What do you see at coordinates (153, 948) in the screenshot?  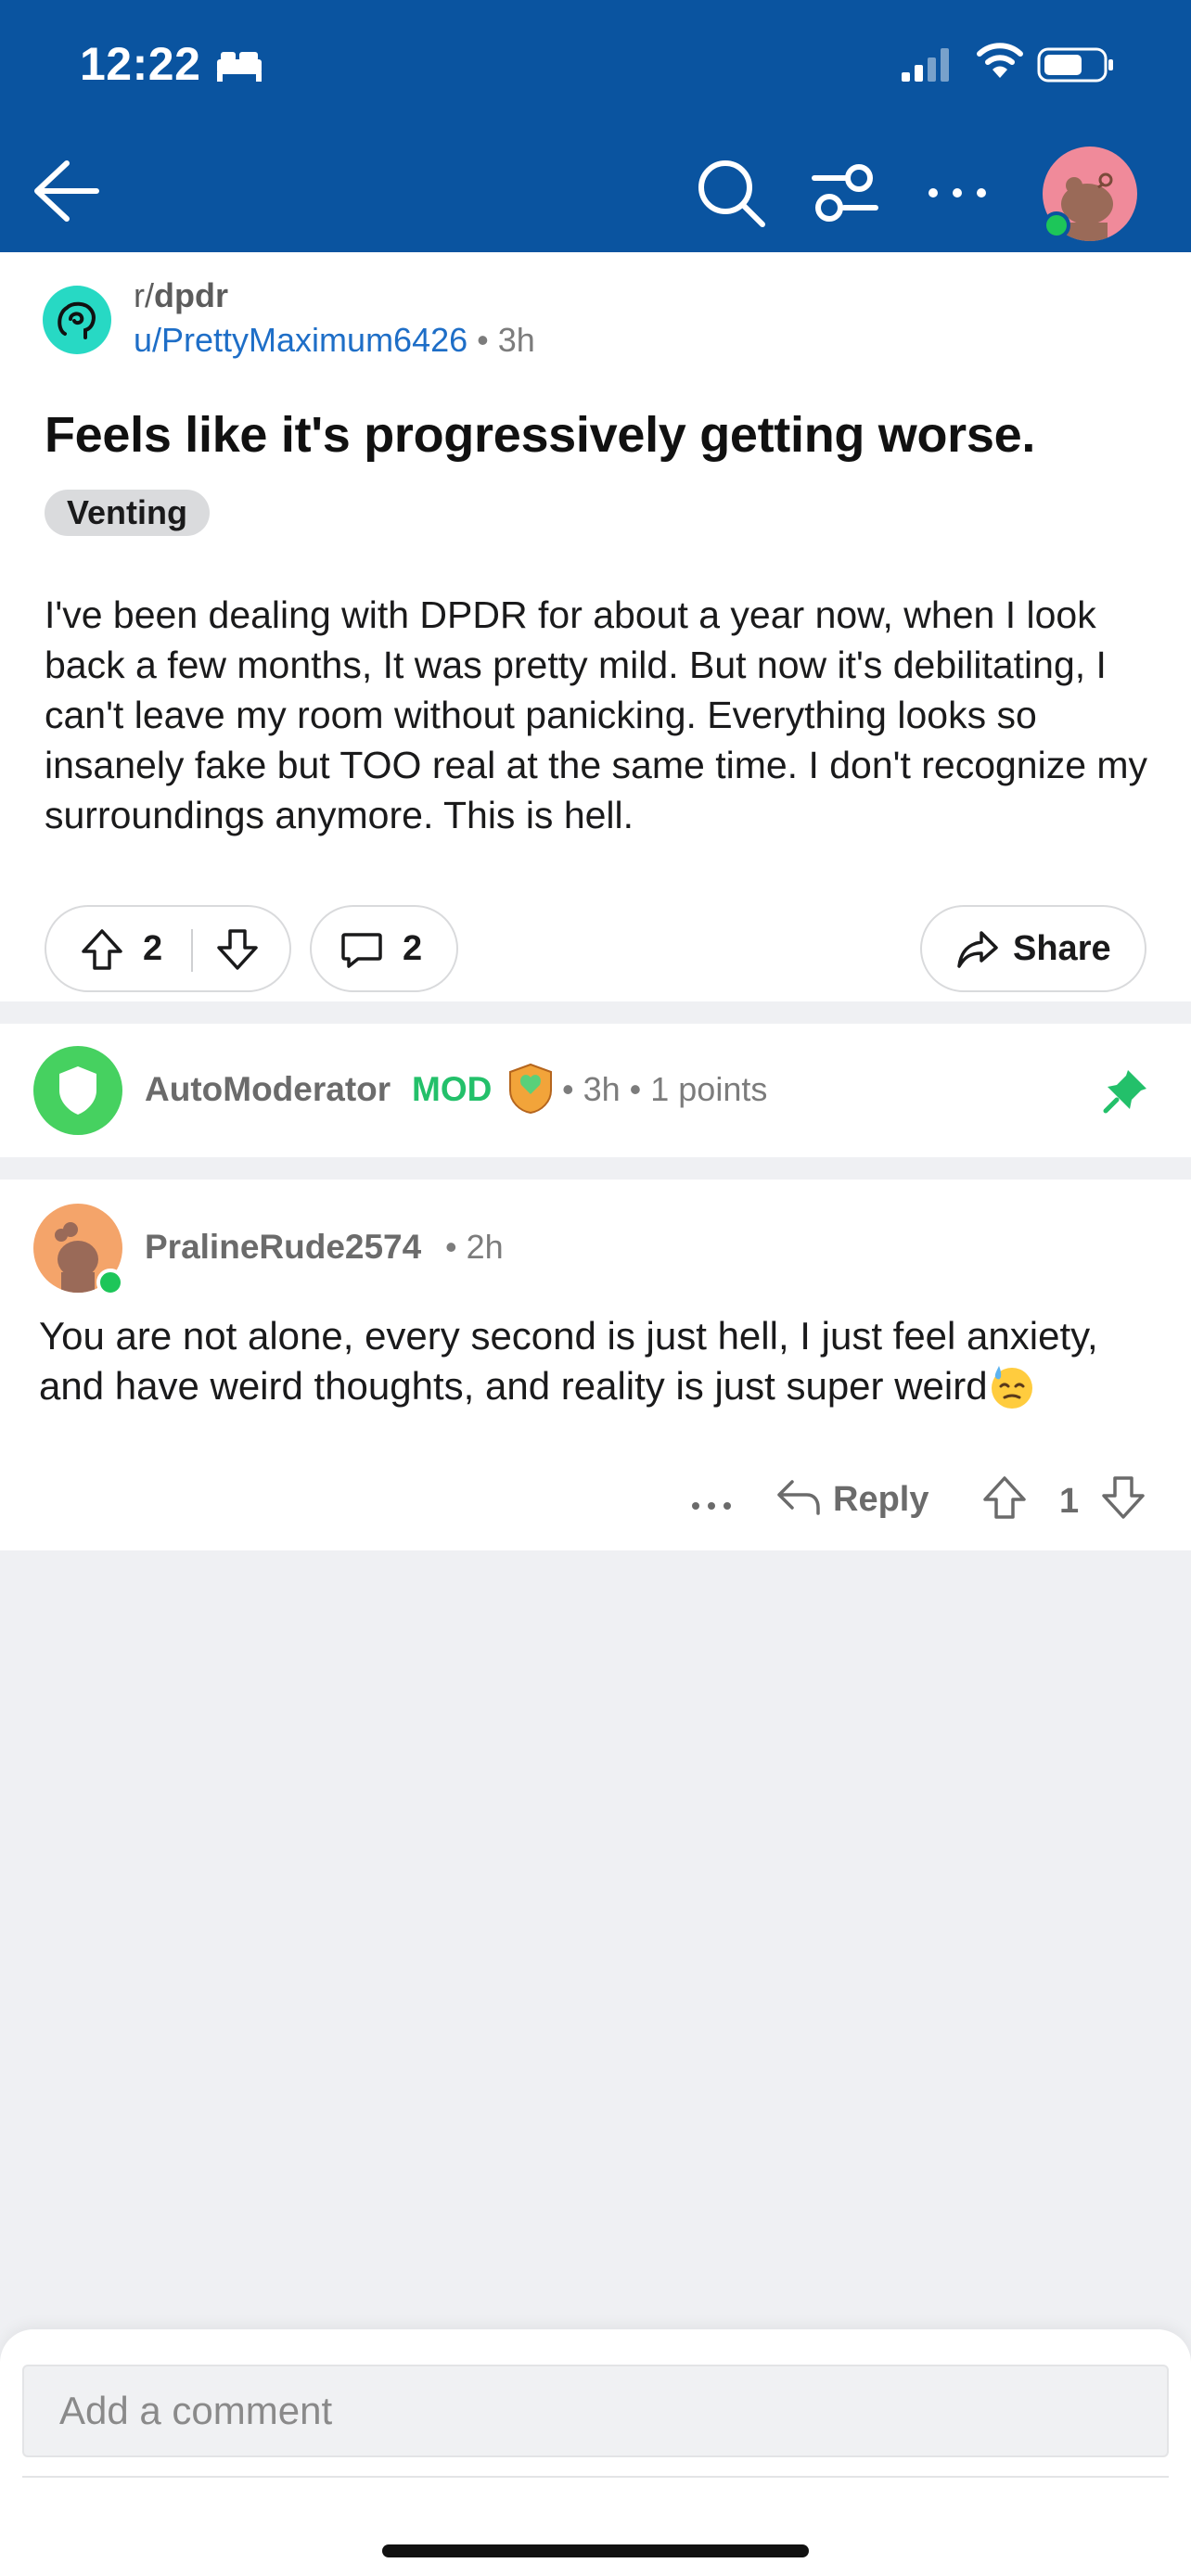 I see `vote-count: 2` at bounding box center [153, 948].